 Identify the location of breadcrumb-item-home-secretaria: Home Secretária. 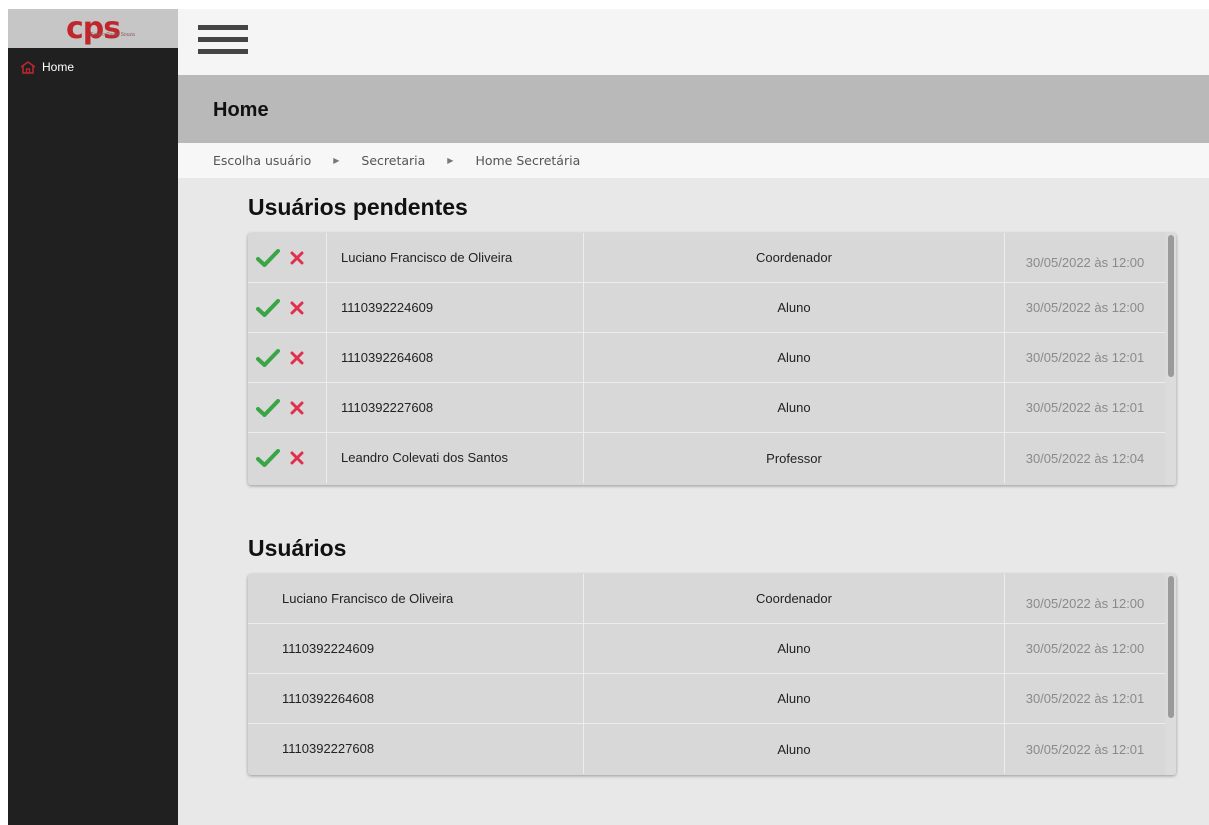
(528, 160).